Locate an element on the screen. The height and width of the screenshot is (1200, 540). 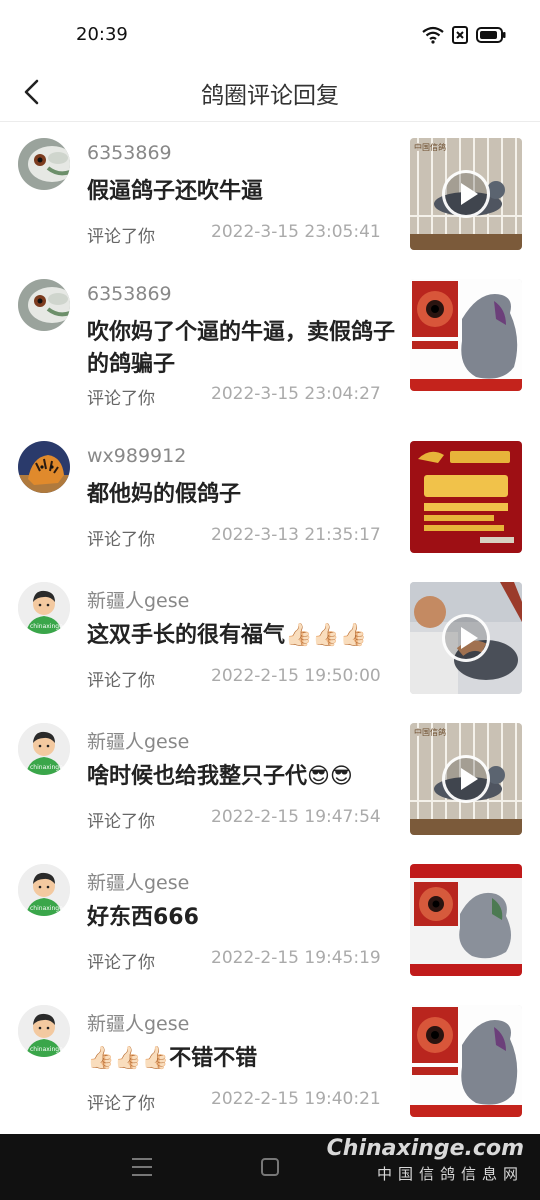
comment-meta: 评论了你 2022-2-15 19:45:19 is located at coordinates (234, 960).